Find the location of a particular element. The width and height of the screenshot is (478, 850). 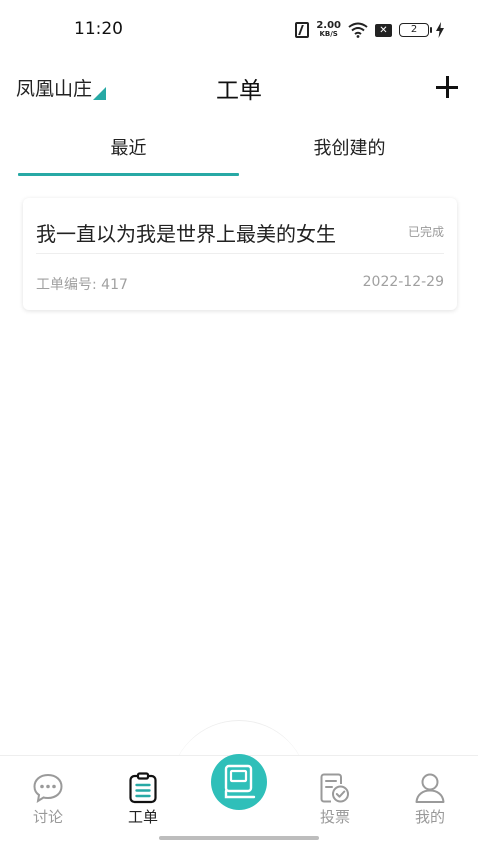

nav-item-work-order: 工单 is located at coordinates (143, 799).